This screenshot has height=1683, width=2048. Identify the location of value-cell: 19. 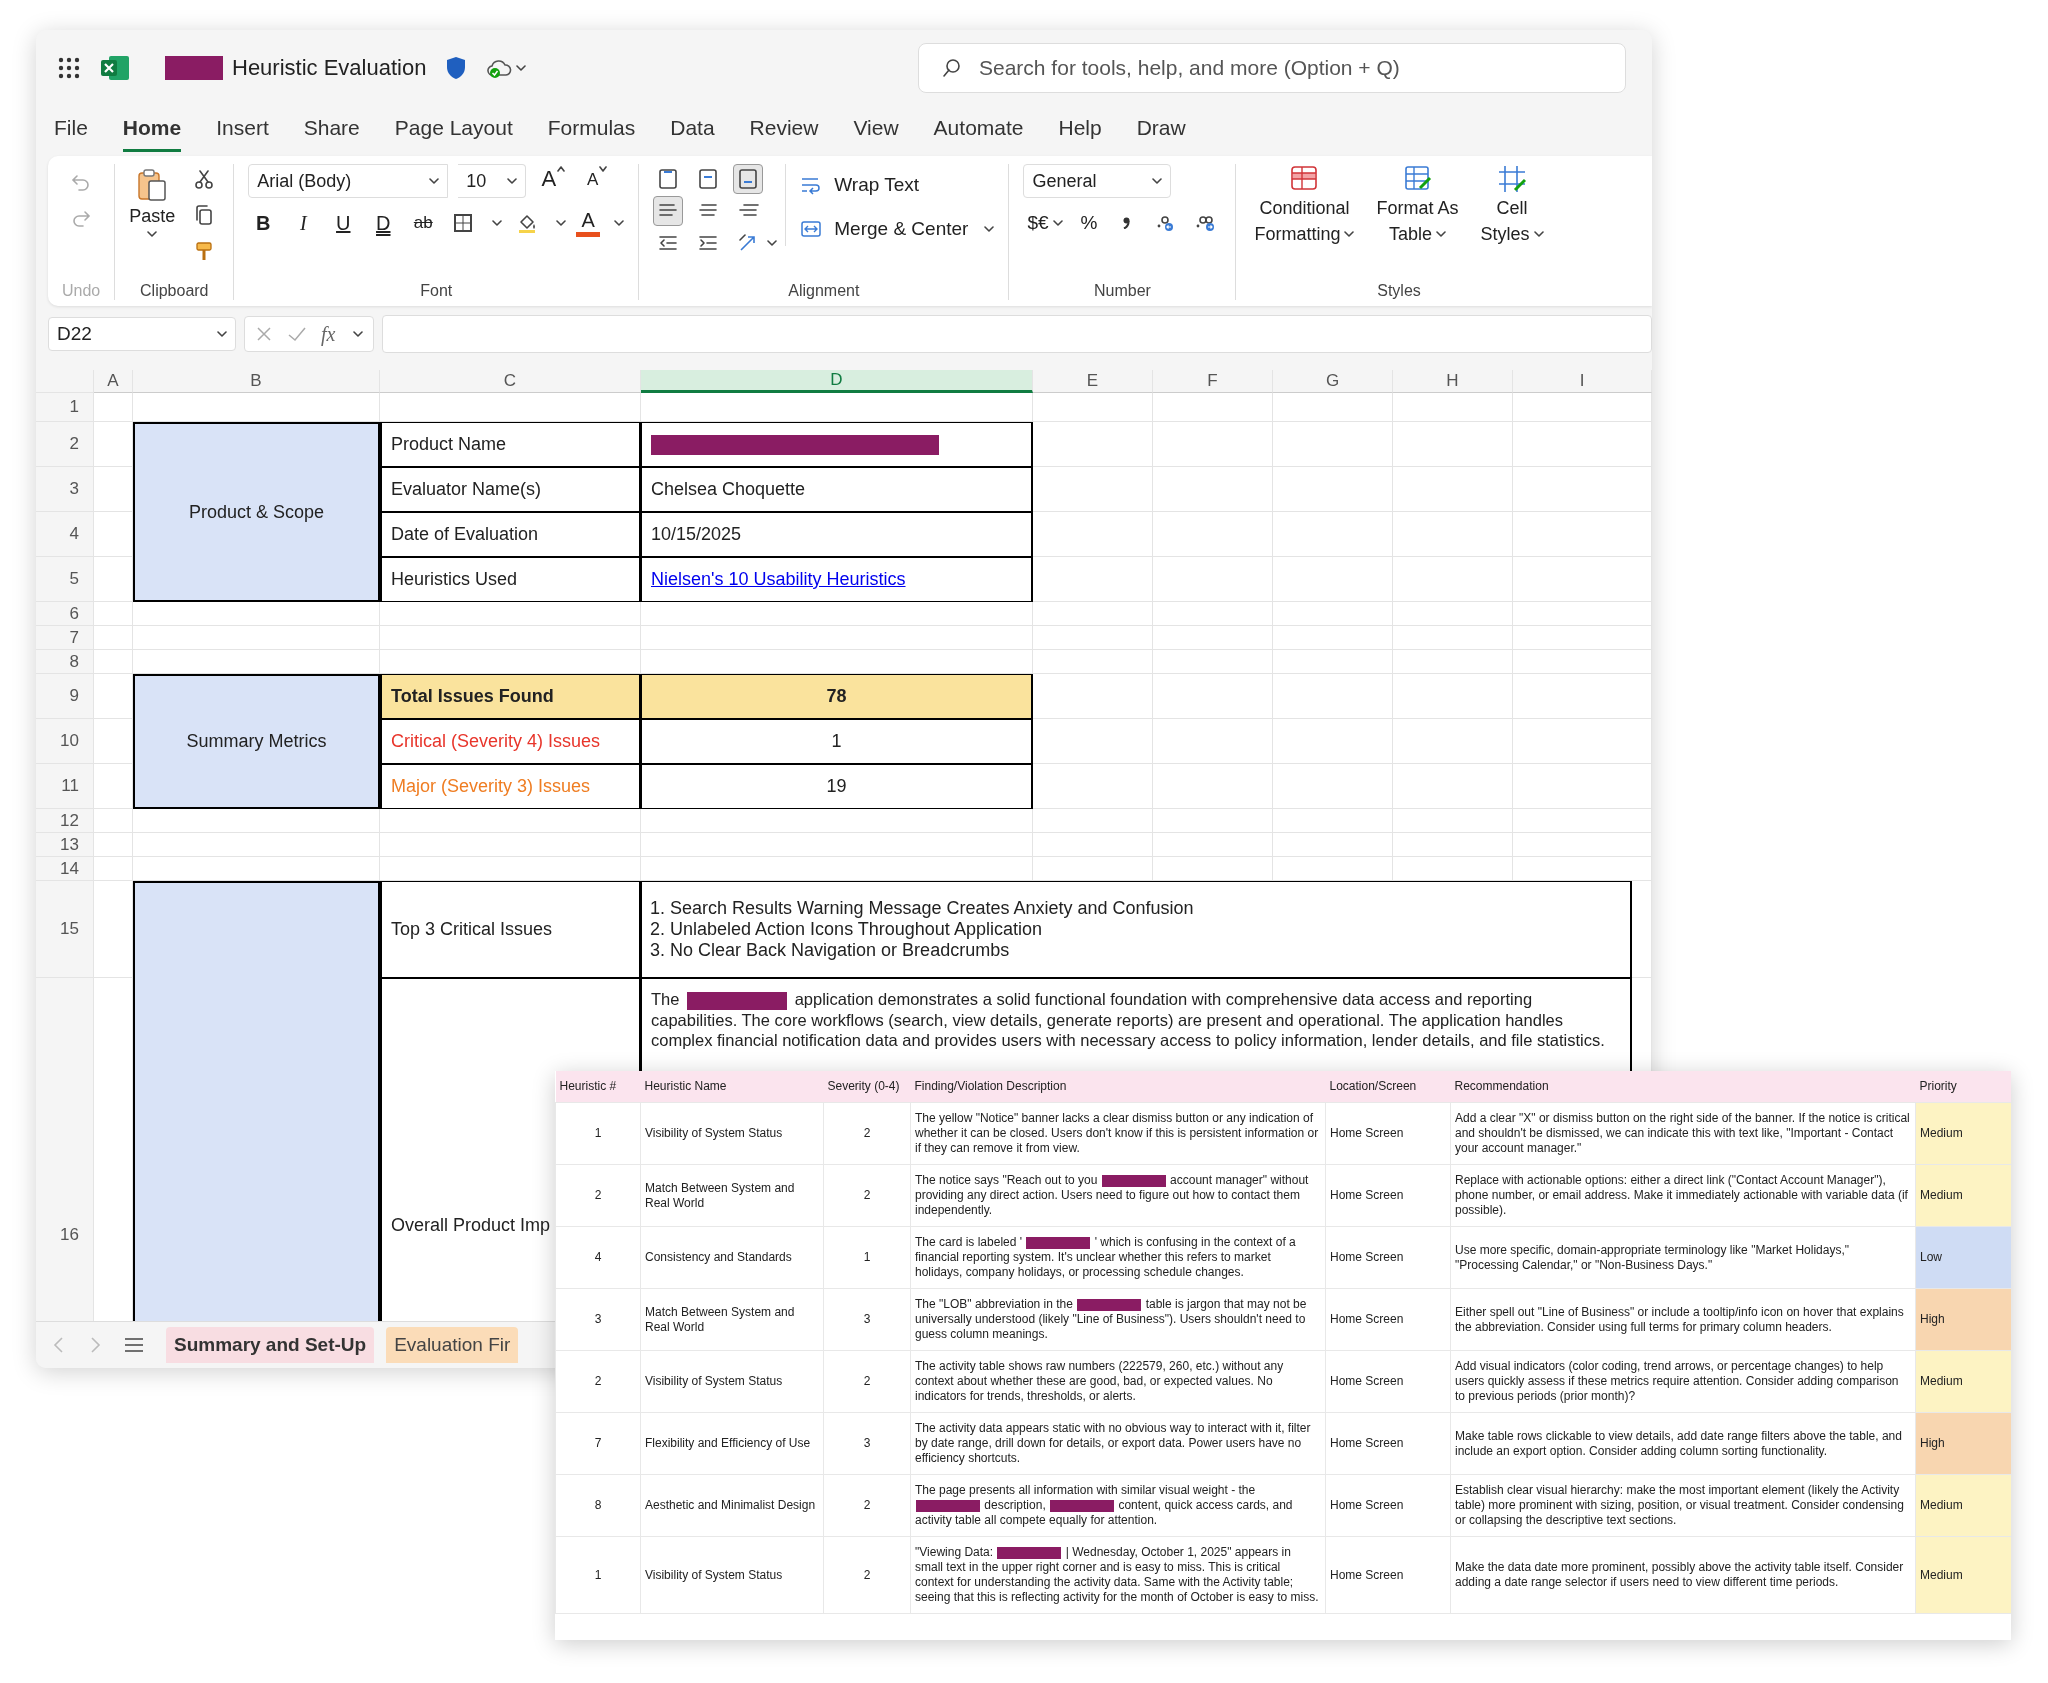
(837, 786).